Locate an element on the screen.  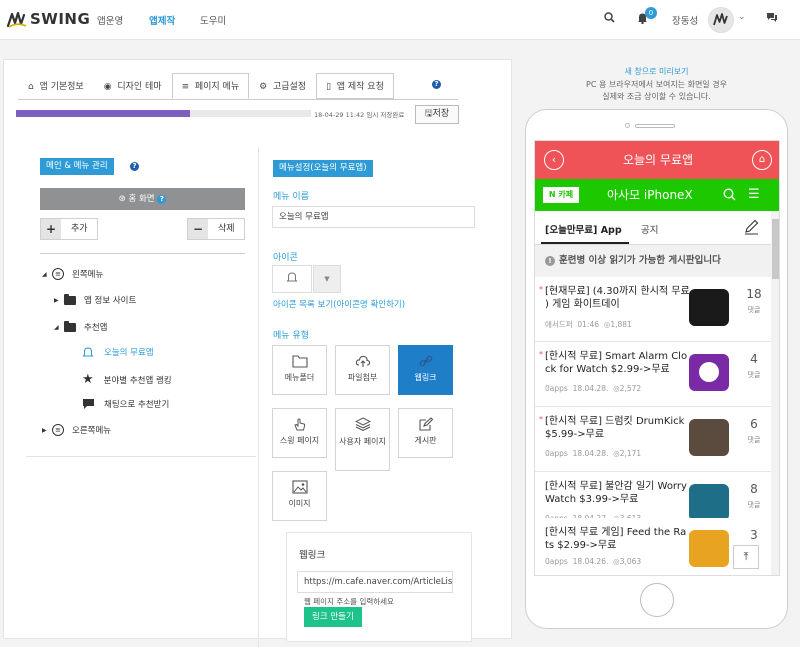
preview-scrollbar is located at coordinates (775, 393).